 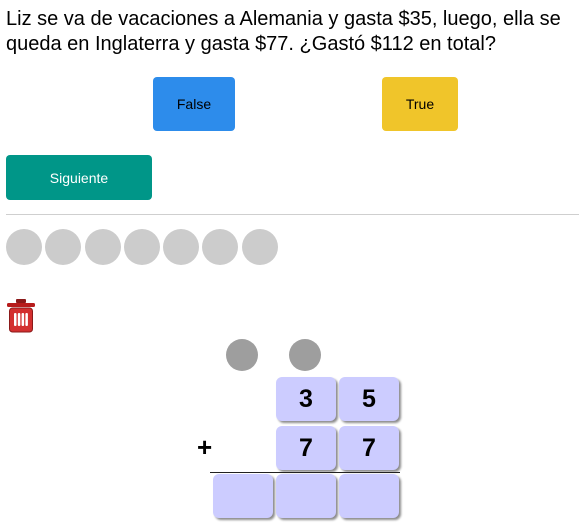 I want to click on top-digit-tens: 3, so click(x=306, y=399).